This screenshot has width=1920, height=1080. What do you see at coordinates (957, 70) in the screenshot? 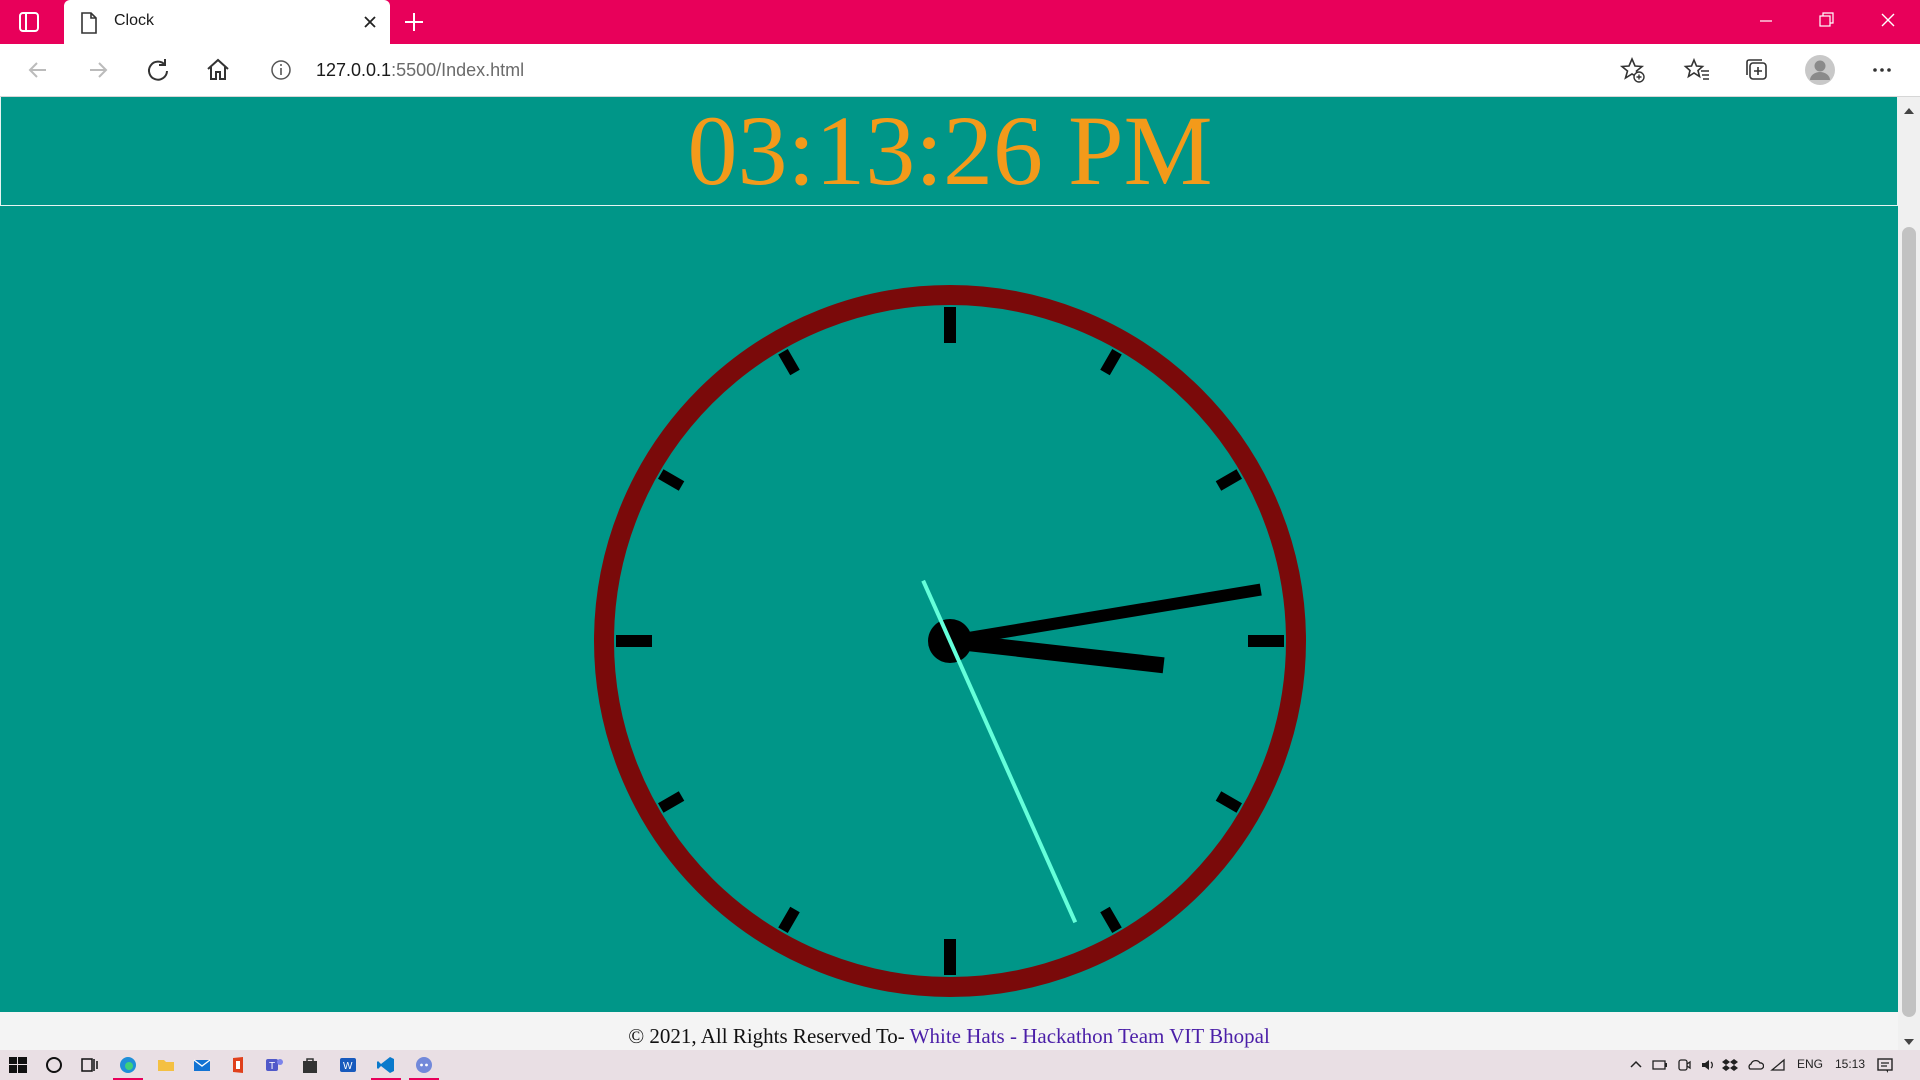
I see `address-bar: 127.0.0.1:5500/Index.html` at bounding box center [957, 70].